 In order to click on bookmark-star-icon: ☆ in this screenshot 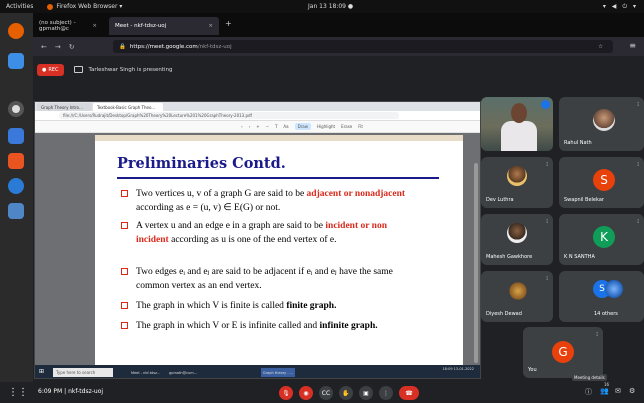, I will do `click(600, 47)`.